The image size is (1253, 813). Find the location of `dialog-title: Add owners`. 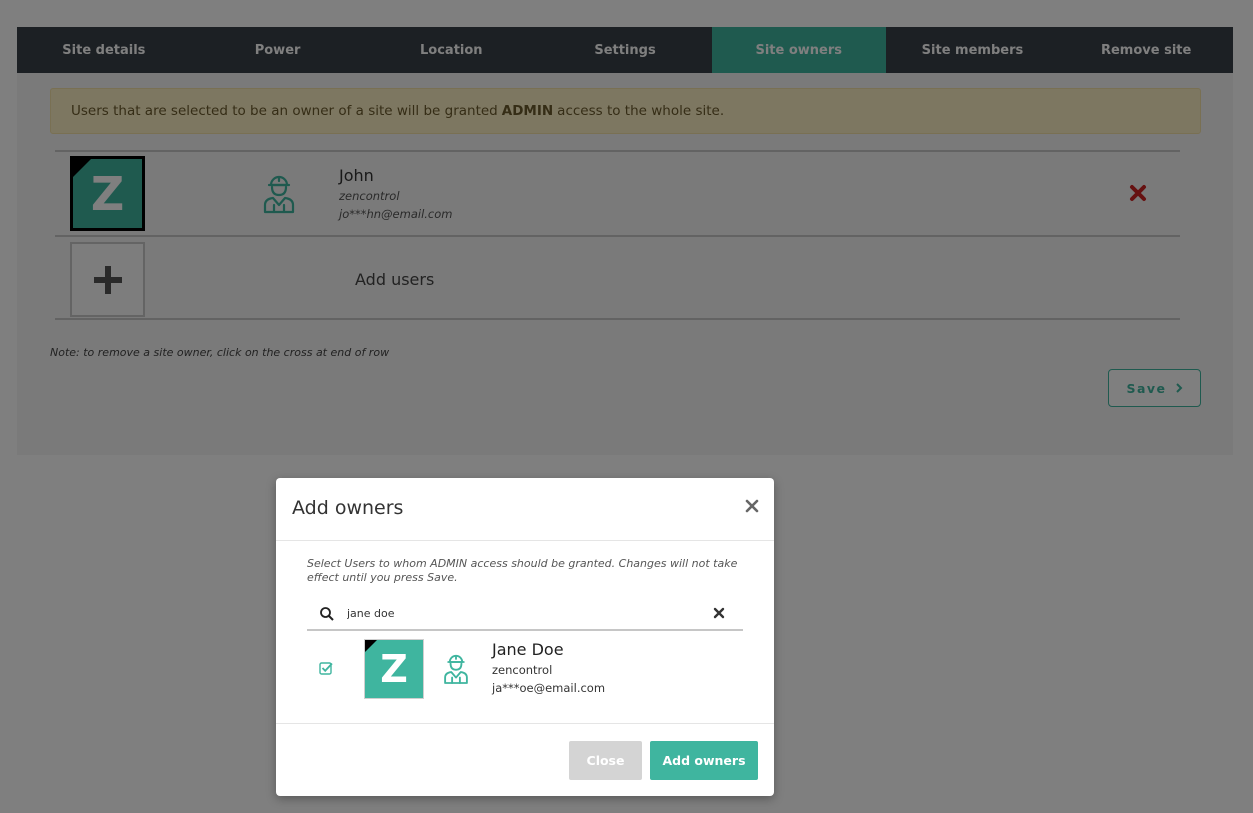

dialog-title: Add owners is located at coordinates (348, 508).